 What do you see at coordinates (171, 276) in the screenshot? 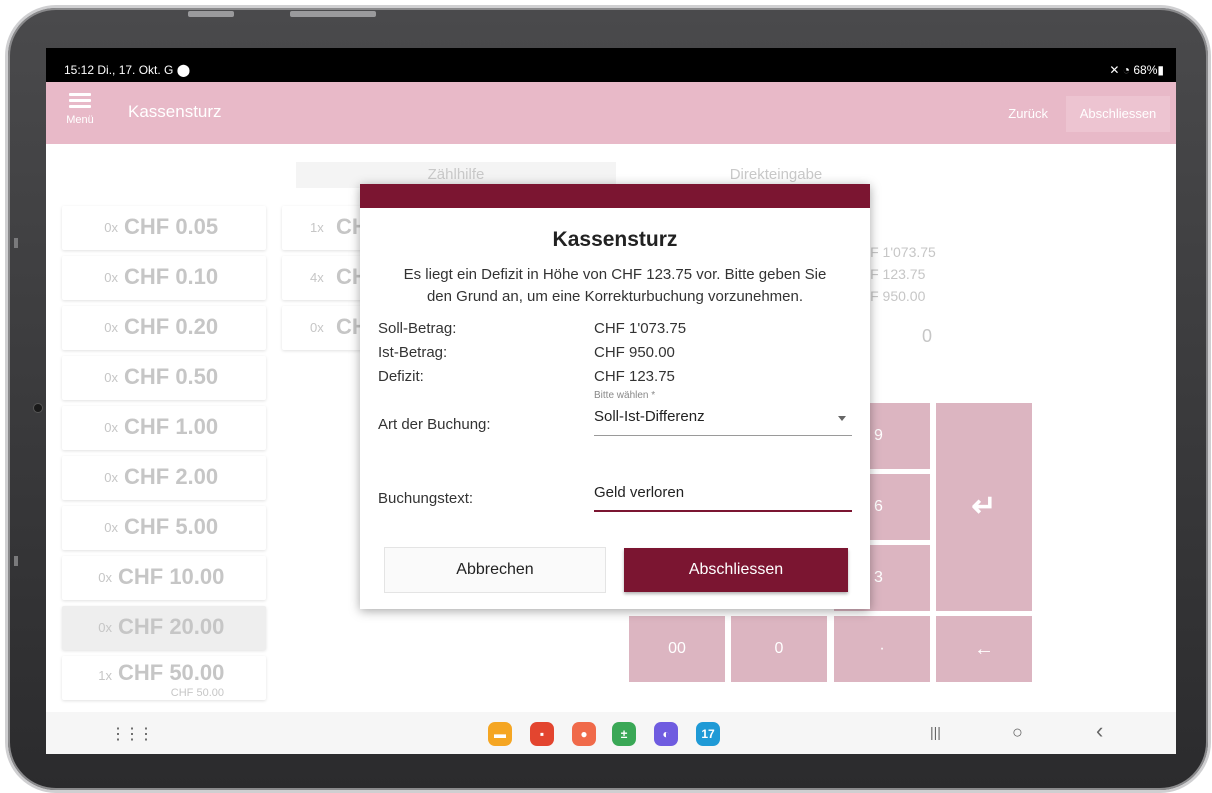
I see `denomination-value: CHF 0.10` at bounding box center [171, 276].